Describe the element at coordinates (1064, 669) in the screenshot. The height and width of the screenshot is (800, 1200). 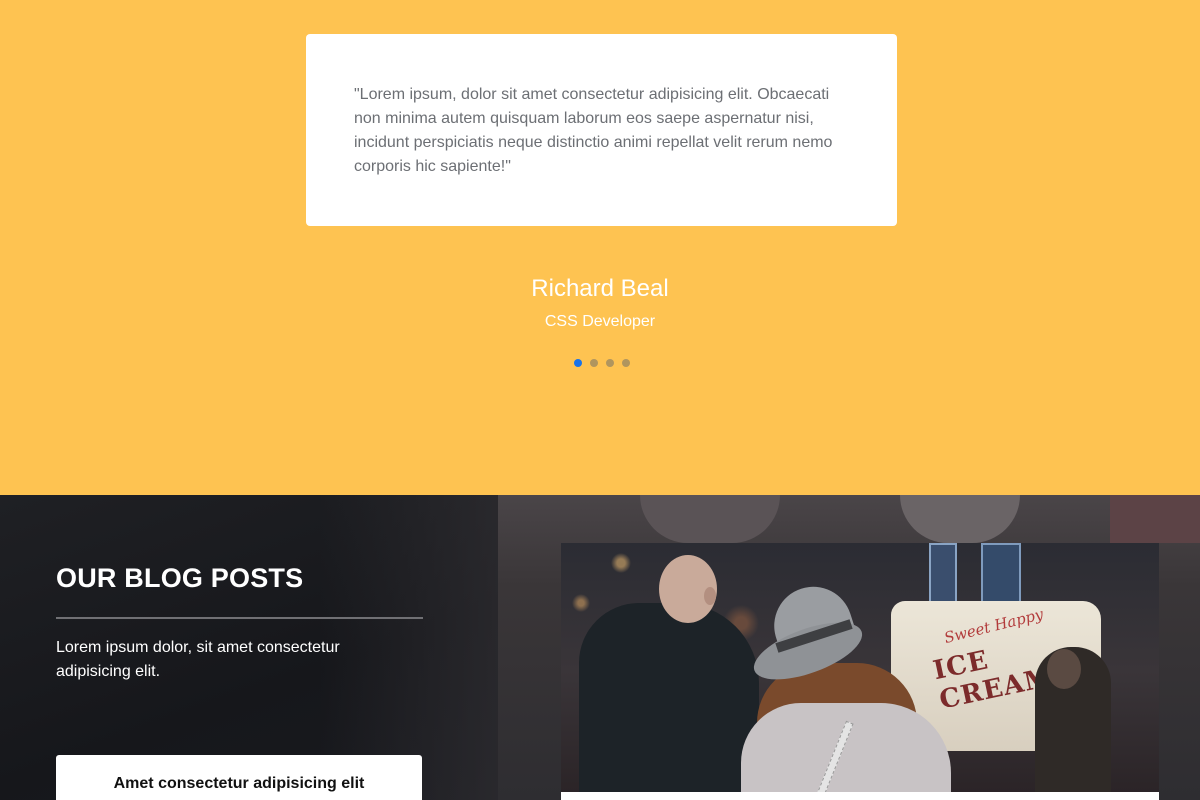
I see `photo-background-person-head` at that location.